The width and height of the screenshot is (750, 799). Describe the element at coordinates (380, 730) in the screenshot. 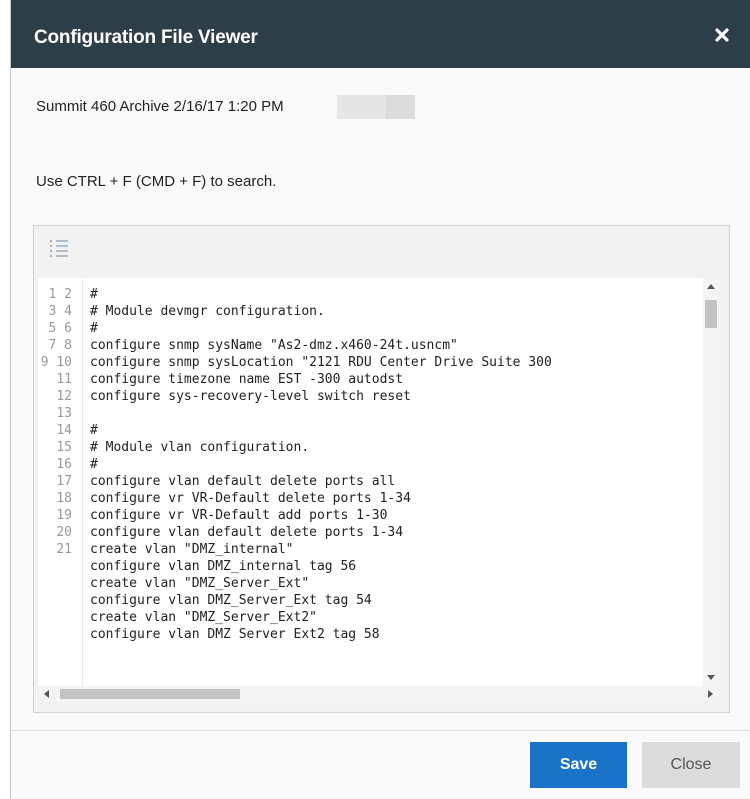

I see `footer-divider` at that location.